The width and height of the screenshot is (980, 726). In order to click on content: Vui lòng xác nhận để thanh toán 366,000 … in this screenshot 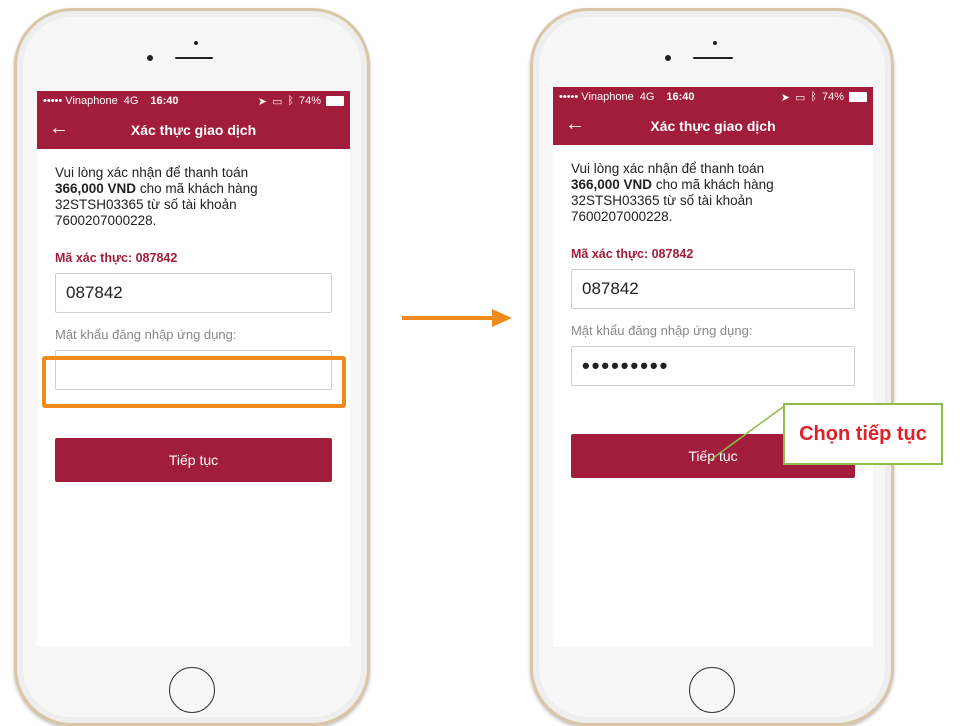, I will do `click(193, 315)`.